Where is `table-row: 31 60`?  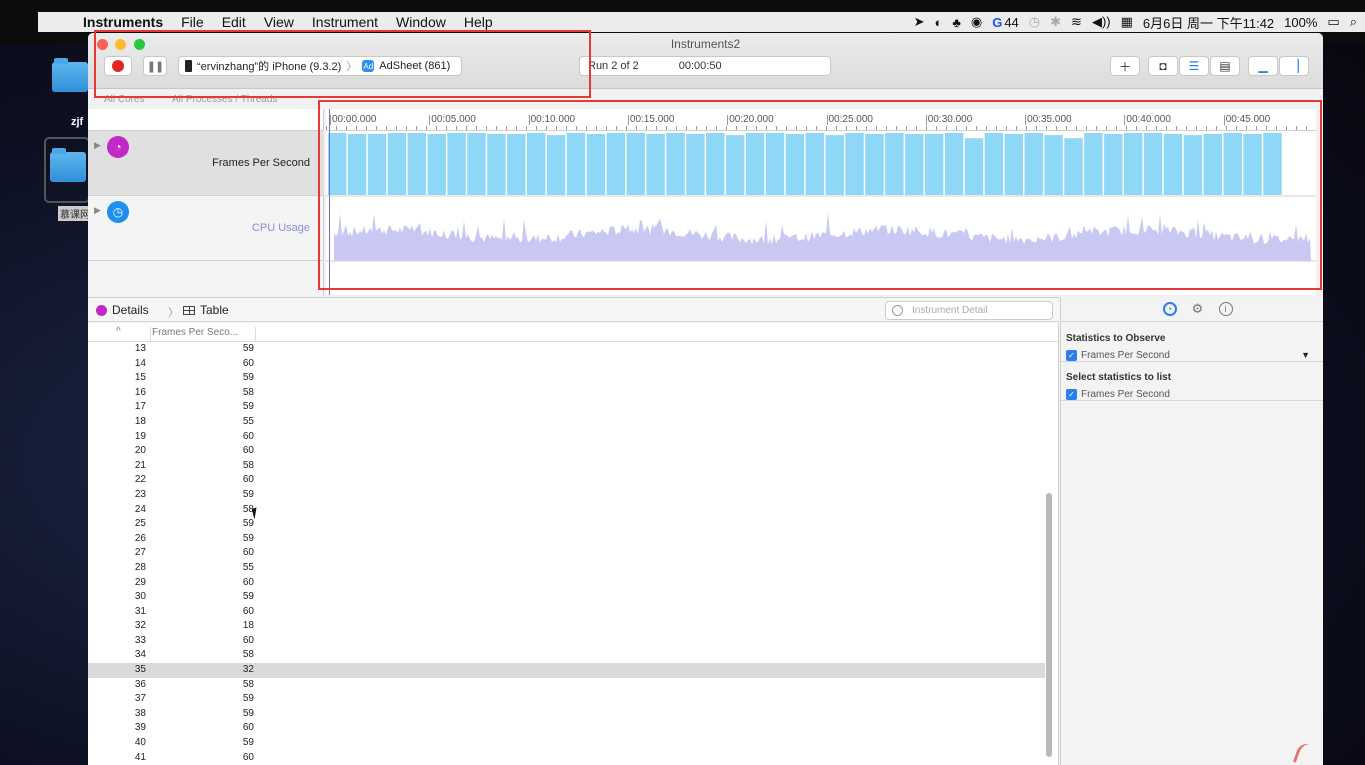 table-row: 31 60 is located at coordinates (566, 612).